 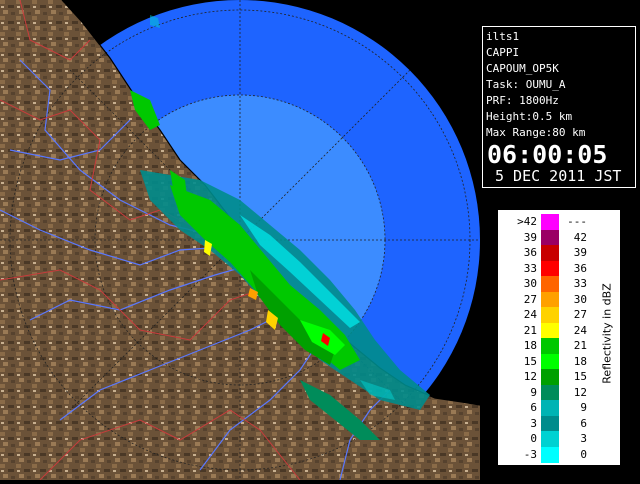 I want to click on legend-row: 36, so click(x=544, y=423).